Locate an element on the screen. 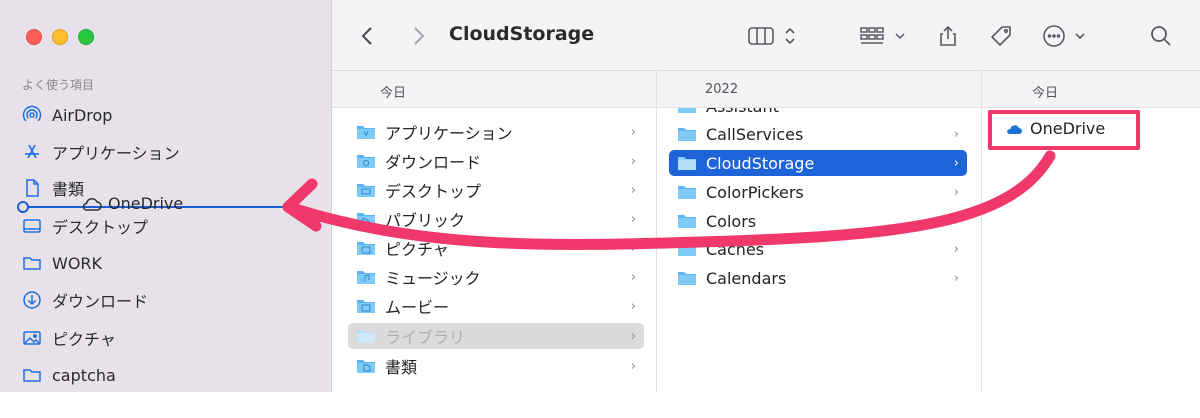  list-item-label: Caches is located at coordinates (735, 249).